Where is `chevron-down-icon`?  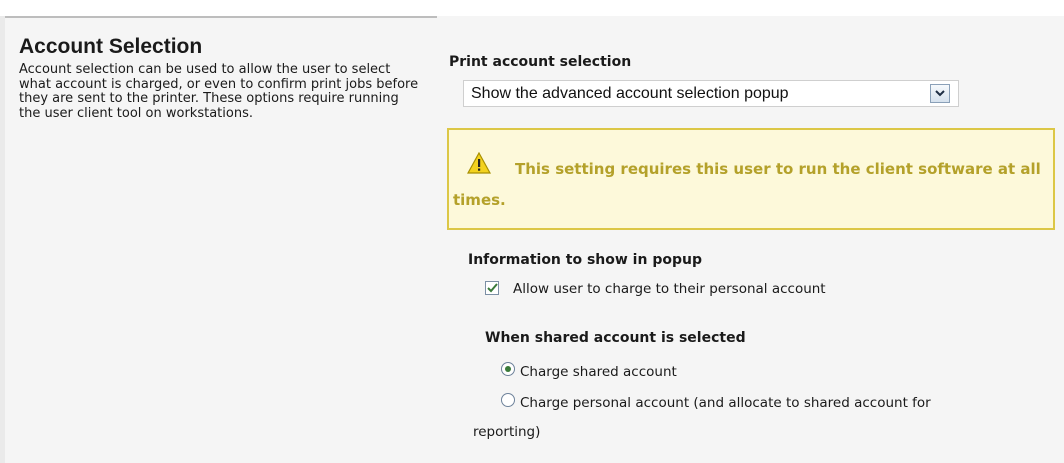 chevron-down-icon is located at coordinates (940, 93).